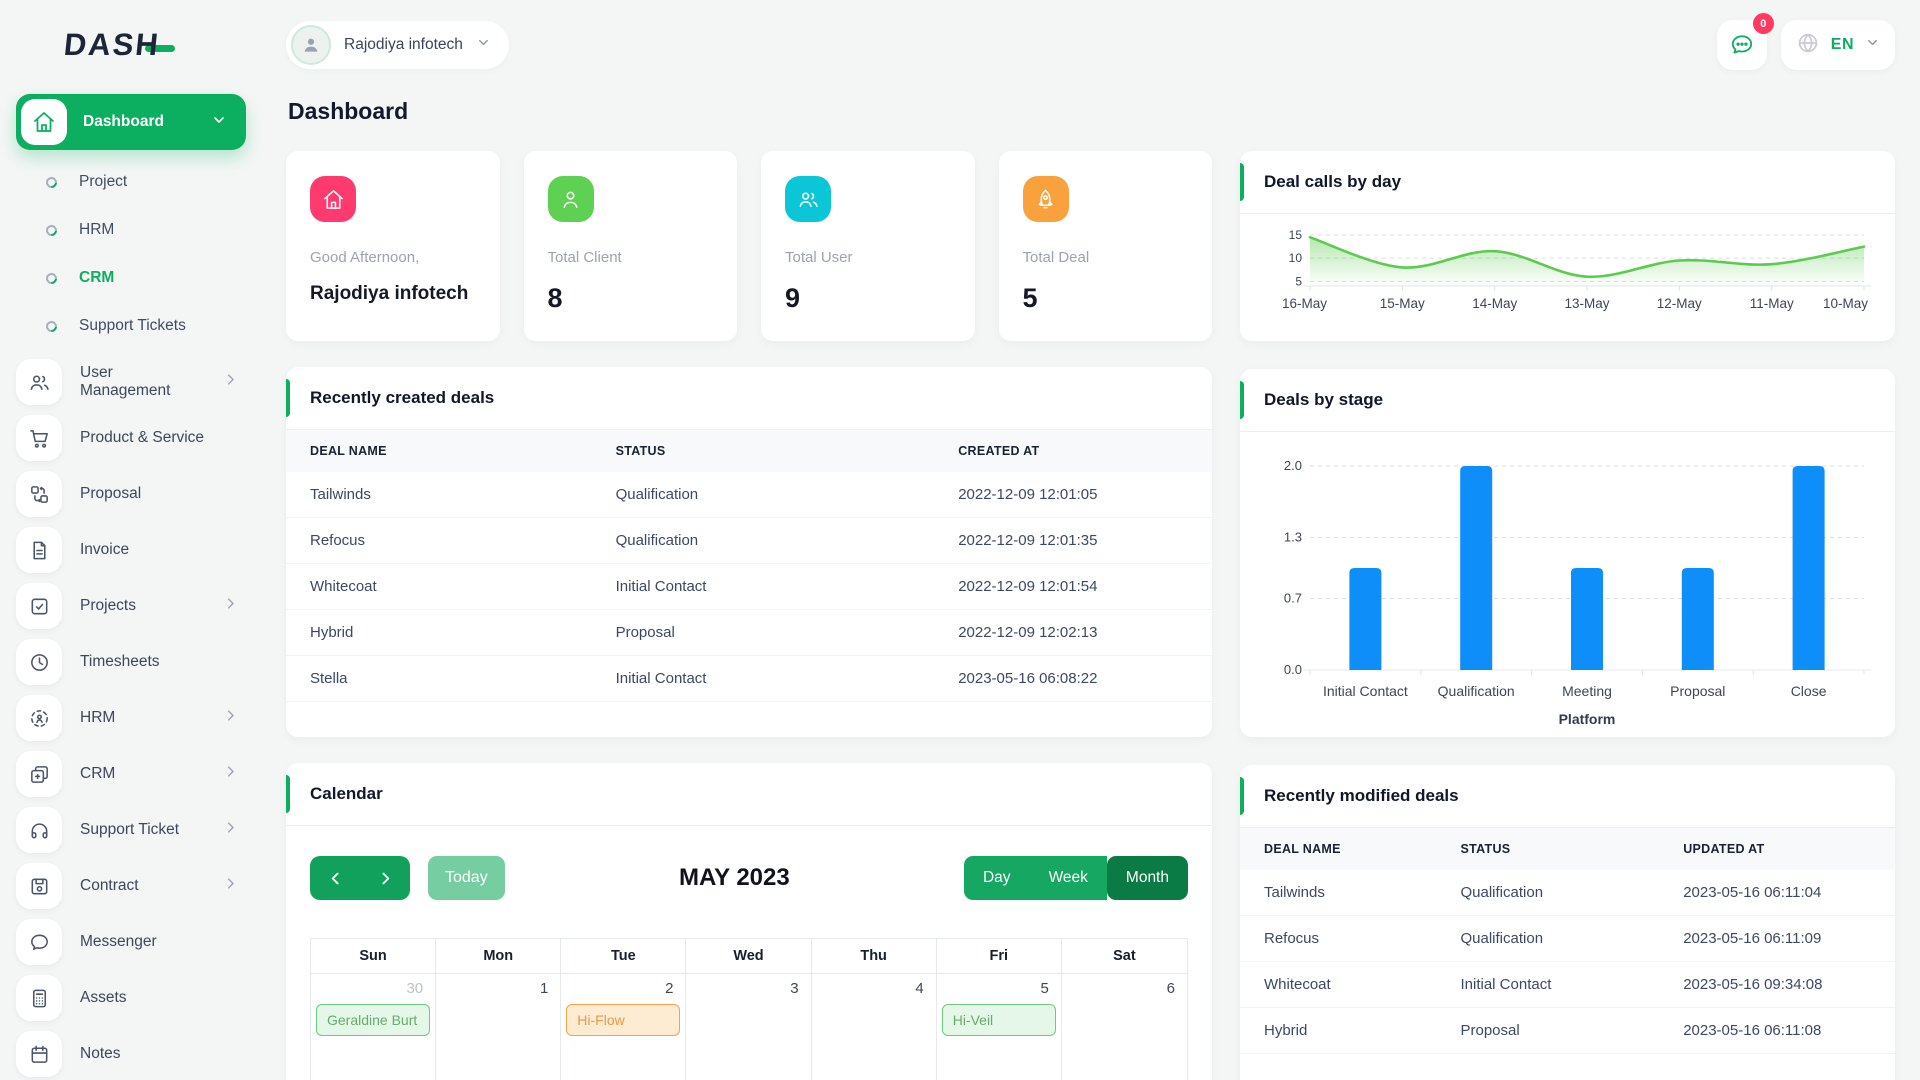 Image resolution: width=1920 pixels, height=1080 pixels. I want to click on calendar-day-cell: 5 Hi-Veil, so click(999, 1027).